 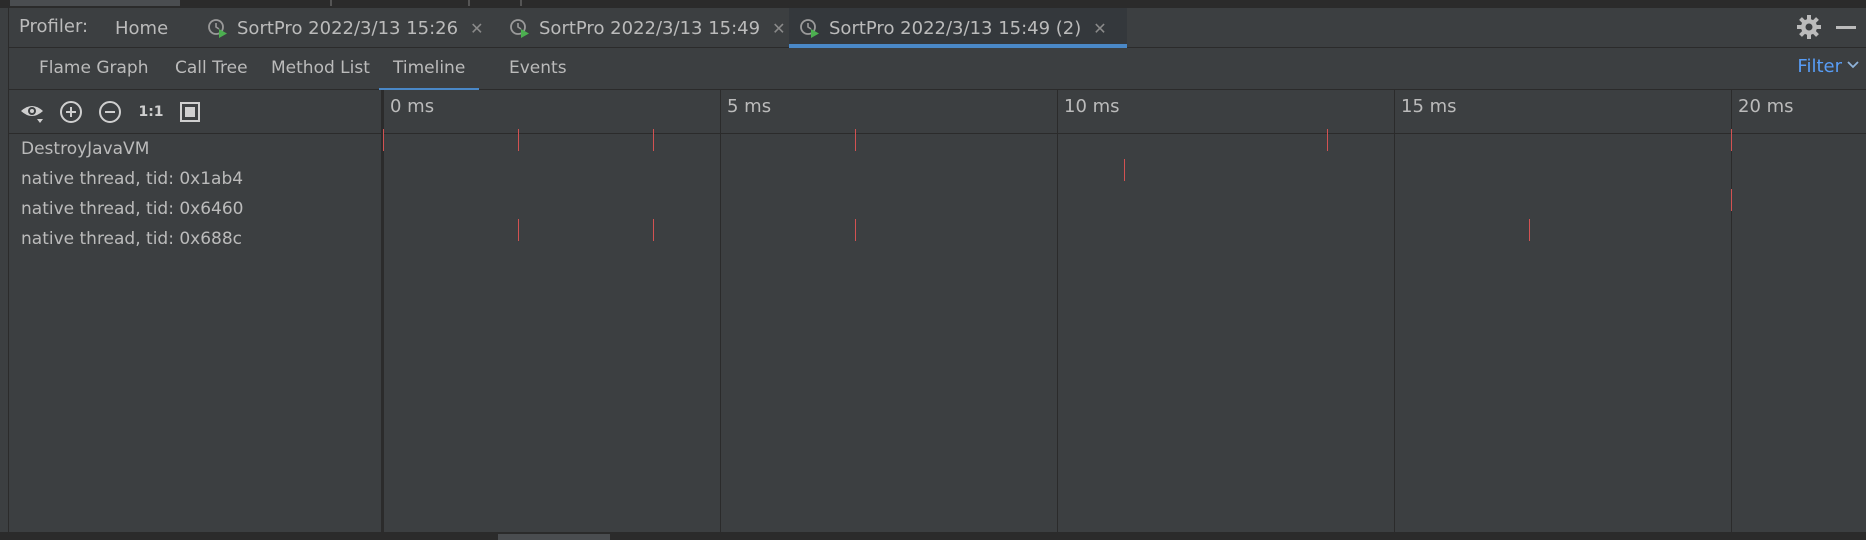 I want to click on filter-dropdown: Filter, so click(x=1828, y=66).